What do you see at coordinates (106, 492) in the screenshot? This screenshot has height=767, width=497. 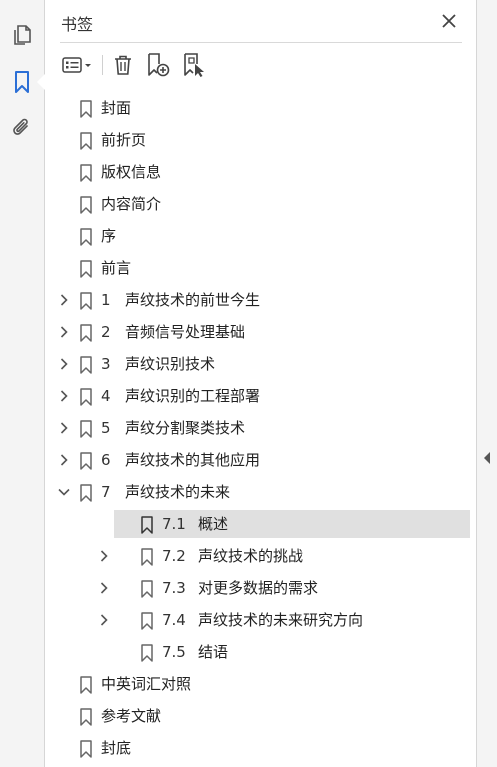 I see `bookmark-number: 7` at bounding box center [106, 492].